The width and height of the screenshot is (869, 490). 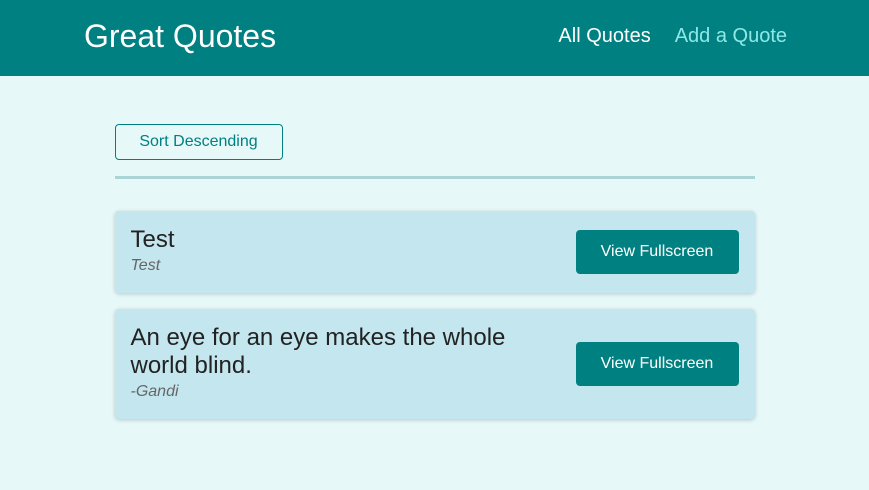 What do you see at coordinates (198, 142) in the screenshot?
I see `sort-descending-button: Sort Descending` at bounding box center [198, 142].